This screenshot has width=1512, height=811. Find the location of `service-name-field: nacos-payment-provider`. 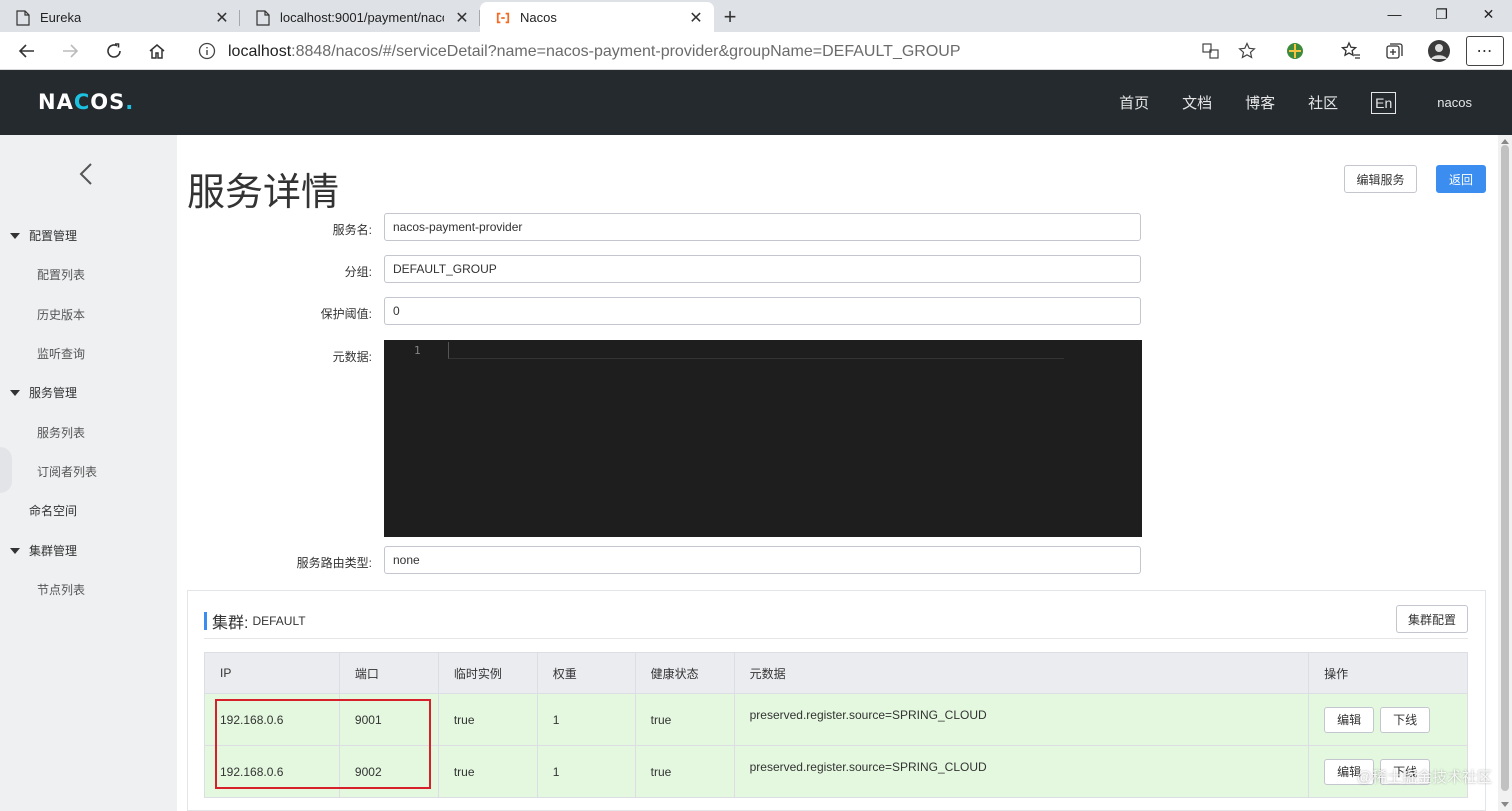

service-name-field: nacos-payment-provider is located at coordinates (762, 227).